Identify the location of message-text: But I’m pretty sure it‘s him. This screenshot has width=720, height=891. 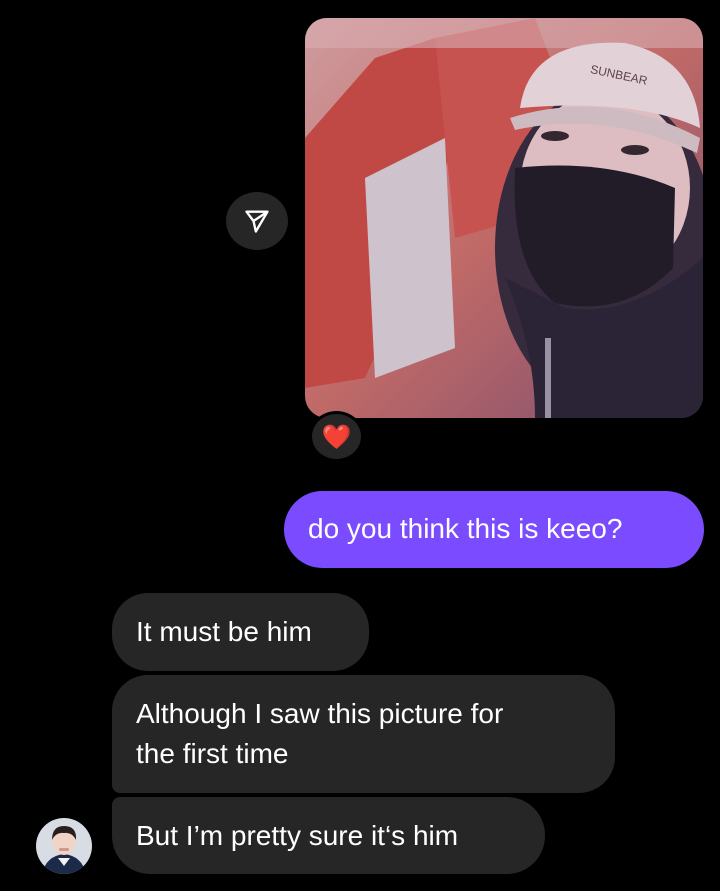
(297, 835).